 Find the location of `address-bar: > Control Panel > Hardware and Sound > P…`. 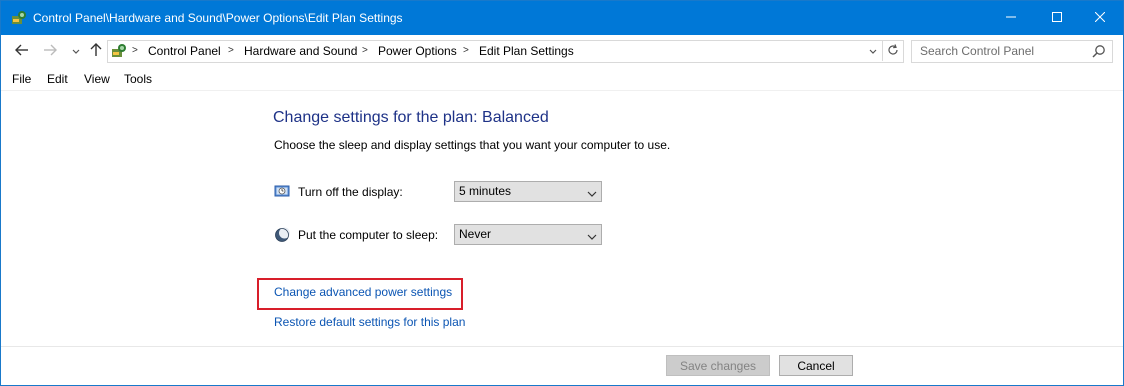

address-bar: > Control Panel > Hardware and Sound > P… is located at coordinates (505, 51).